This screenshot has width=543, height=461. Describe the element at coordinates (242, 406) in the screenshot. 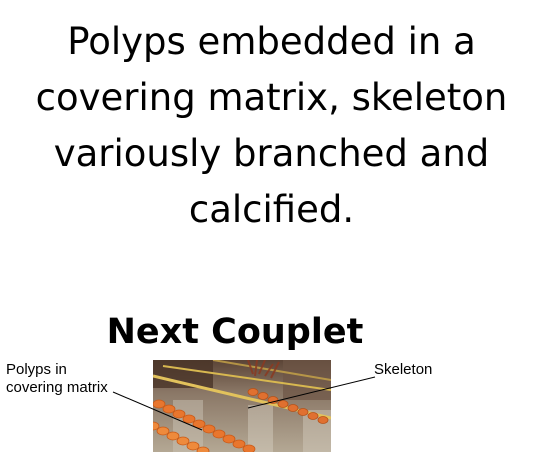

I see `specimen-photo` at that location.